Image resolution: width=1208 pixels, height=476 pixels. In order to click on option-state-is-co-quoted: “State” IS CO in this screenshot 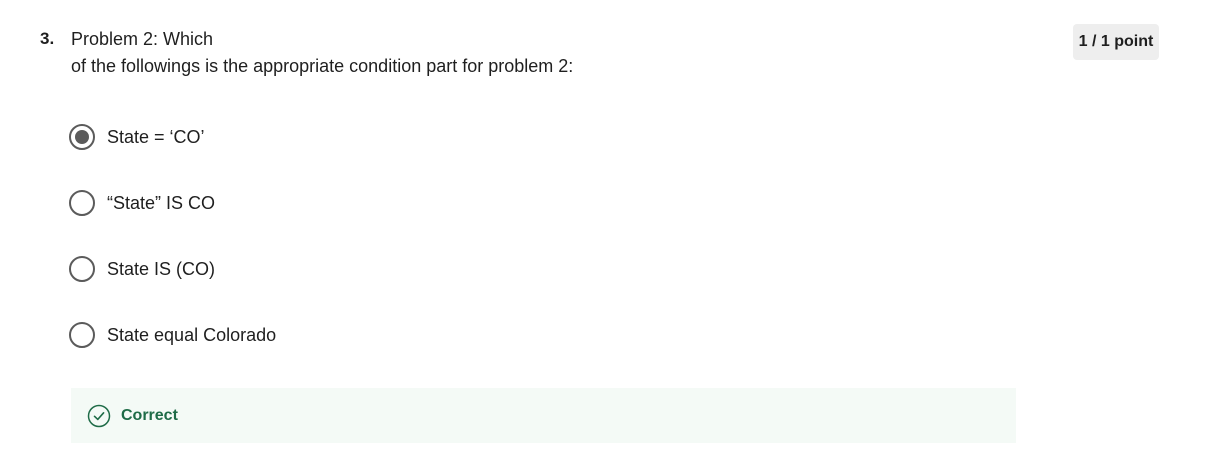, I will do `click(172, 203)`.